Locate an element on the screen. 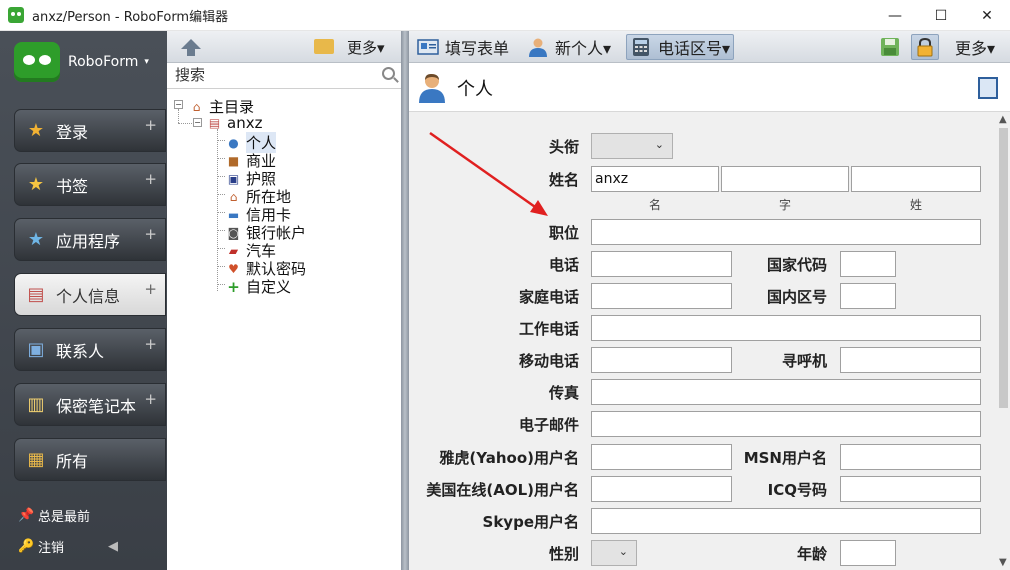  sidebar-item-all: ▦ 所有 is located at coordinates (90, 459).